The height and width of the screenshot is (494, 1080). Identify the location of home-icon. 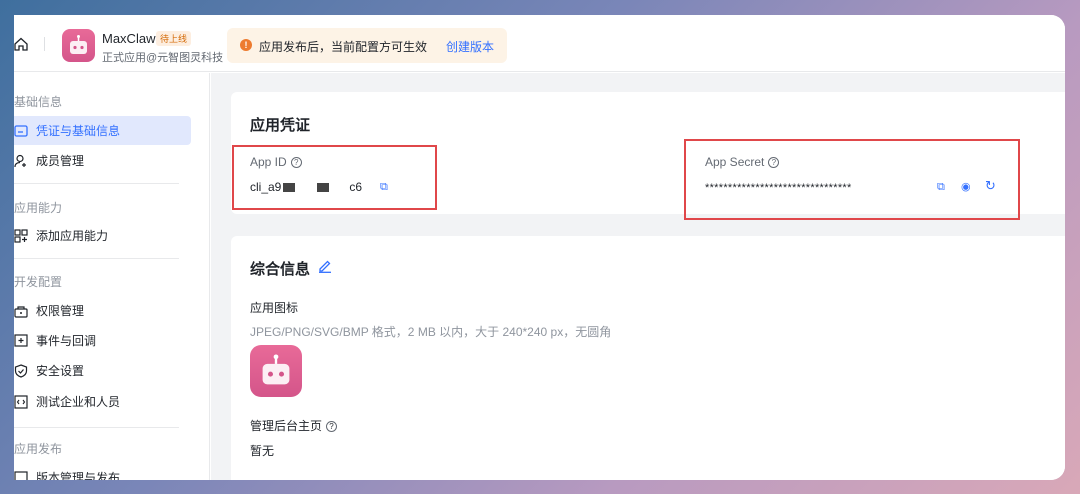
(21, 44).